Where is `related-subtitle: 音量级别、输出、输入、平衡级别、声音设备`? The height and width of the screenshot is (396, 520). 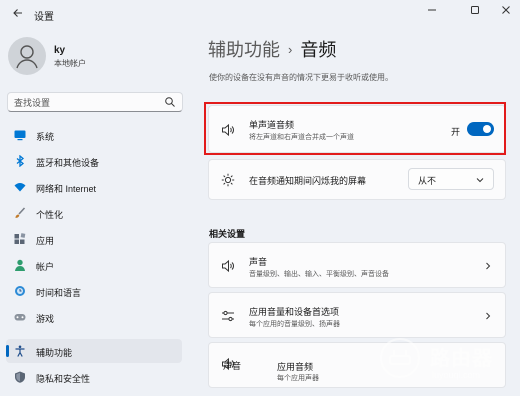
related-subtitle: 音量级别、输出、输入、平衡级别、声音设备 is located at coordinates (319, 274).